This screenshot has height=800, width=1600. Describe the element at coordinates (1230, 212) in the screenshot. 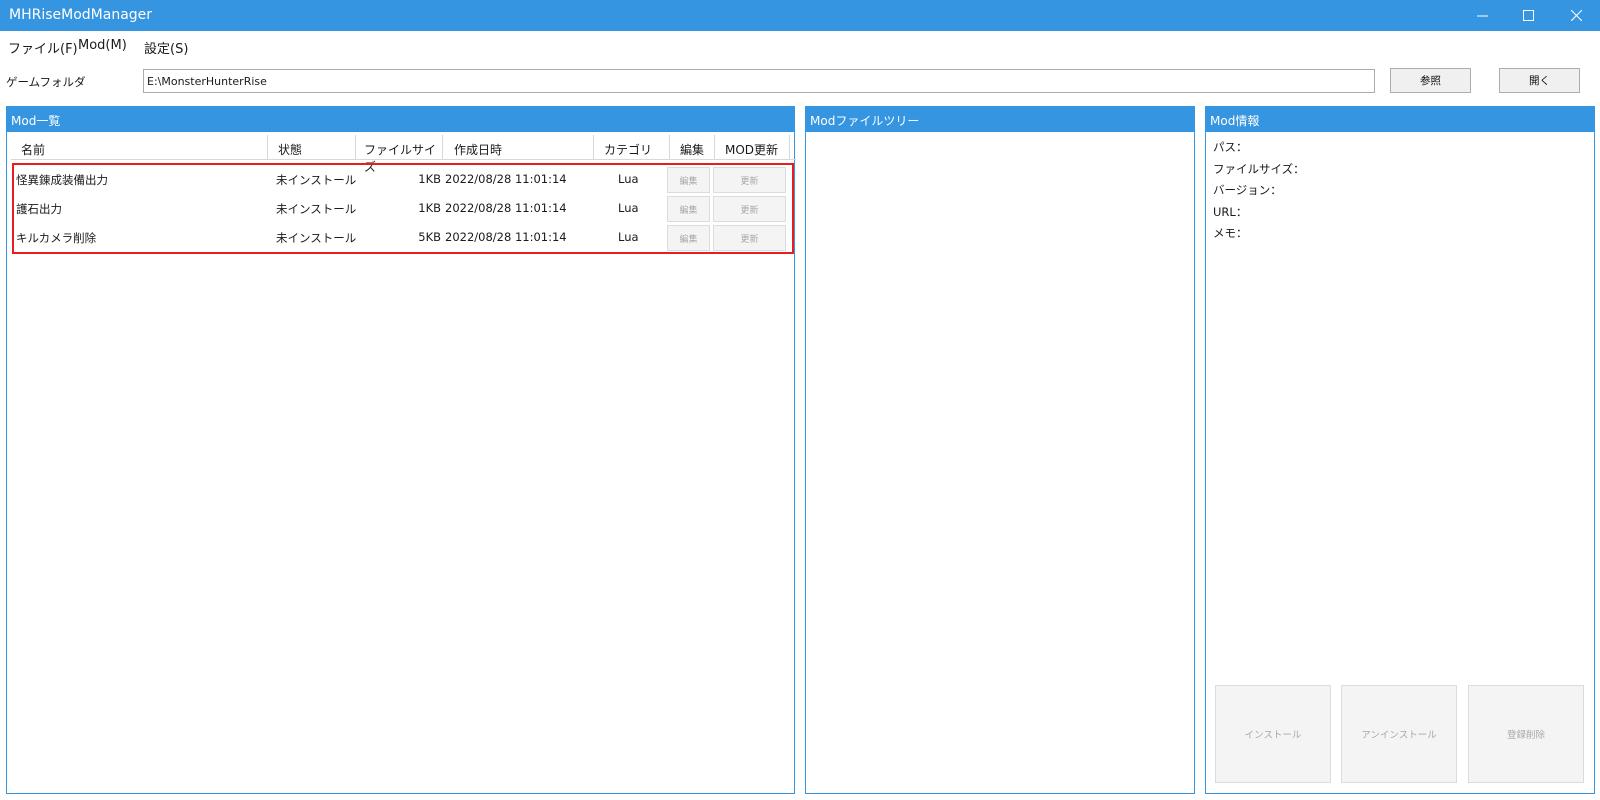

I see `info-url-label: URL：` at that location.